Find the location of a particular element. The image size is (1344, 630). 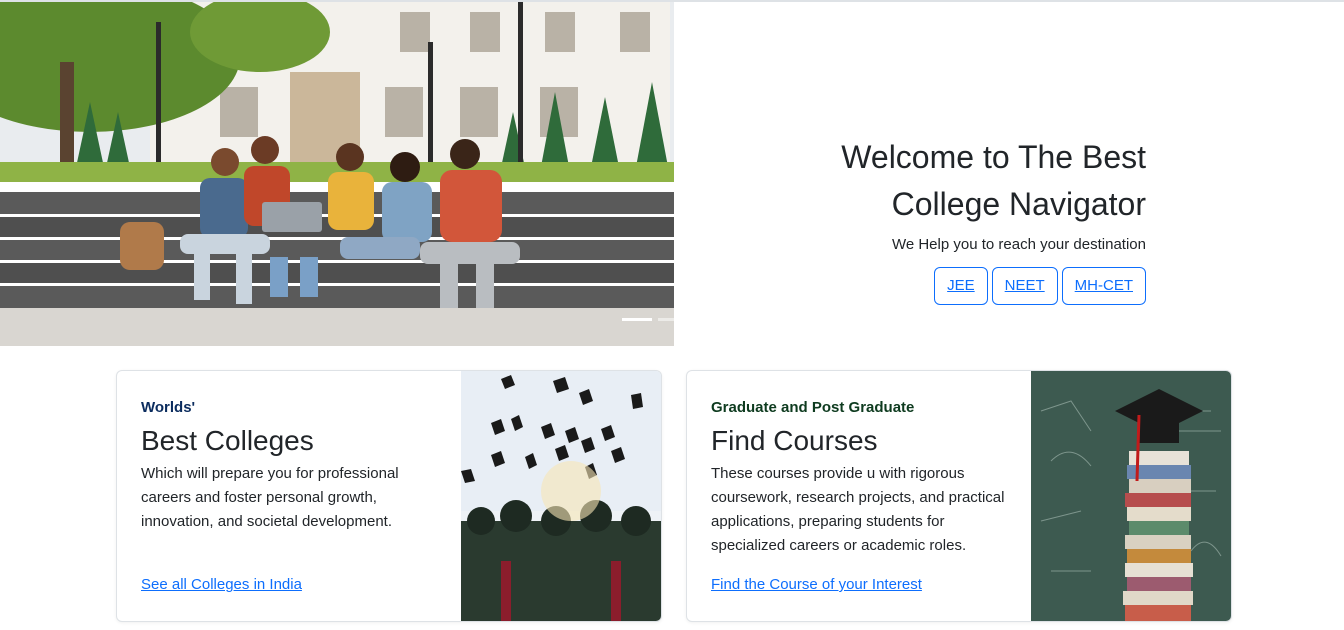

card-title: Best Colleges is located at coordinates (227, 440).